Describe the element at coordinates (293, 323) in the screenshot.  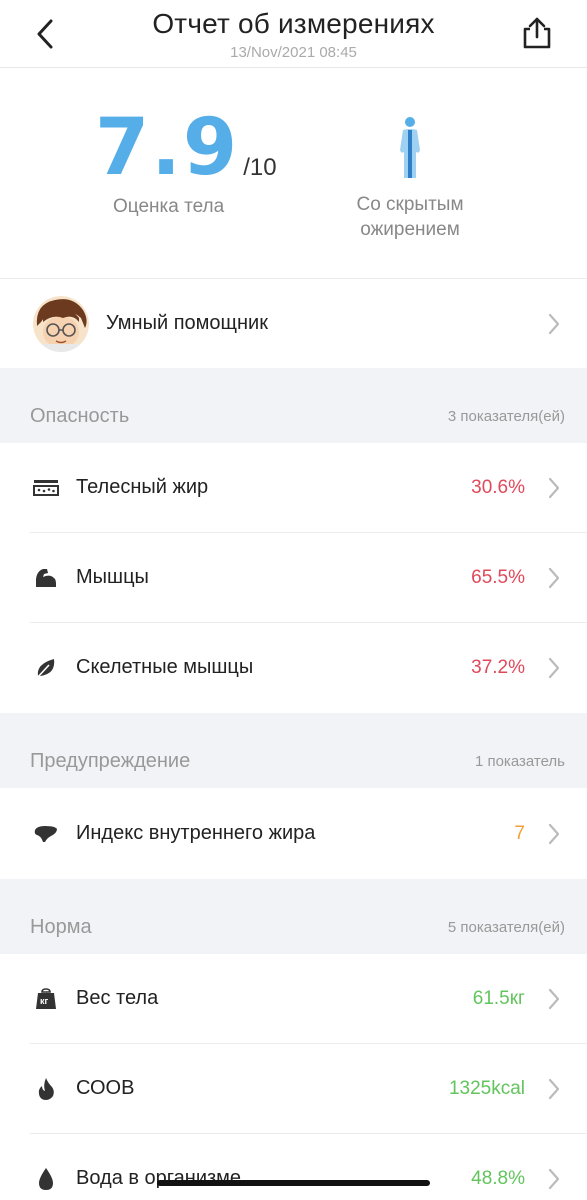
I see `smart-assistant-row: Умный помощник` at that location.